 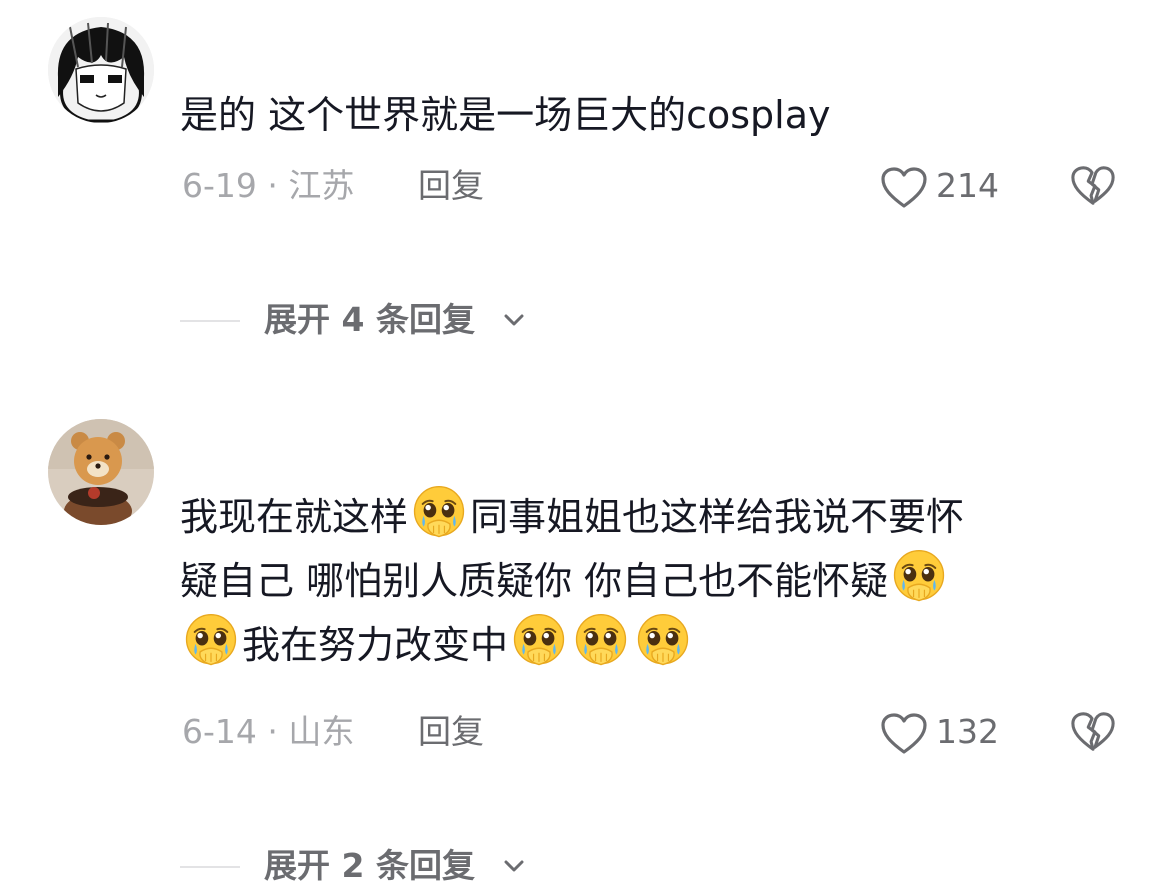 I want to click on expand-replies-button: 展开 4 条回复, so click(x=390, y=320).